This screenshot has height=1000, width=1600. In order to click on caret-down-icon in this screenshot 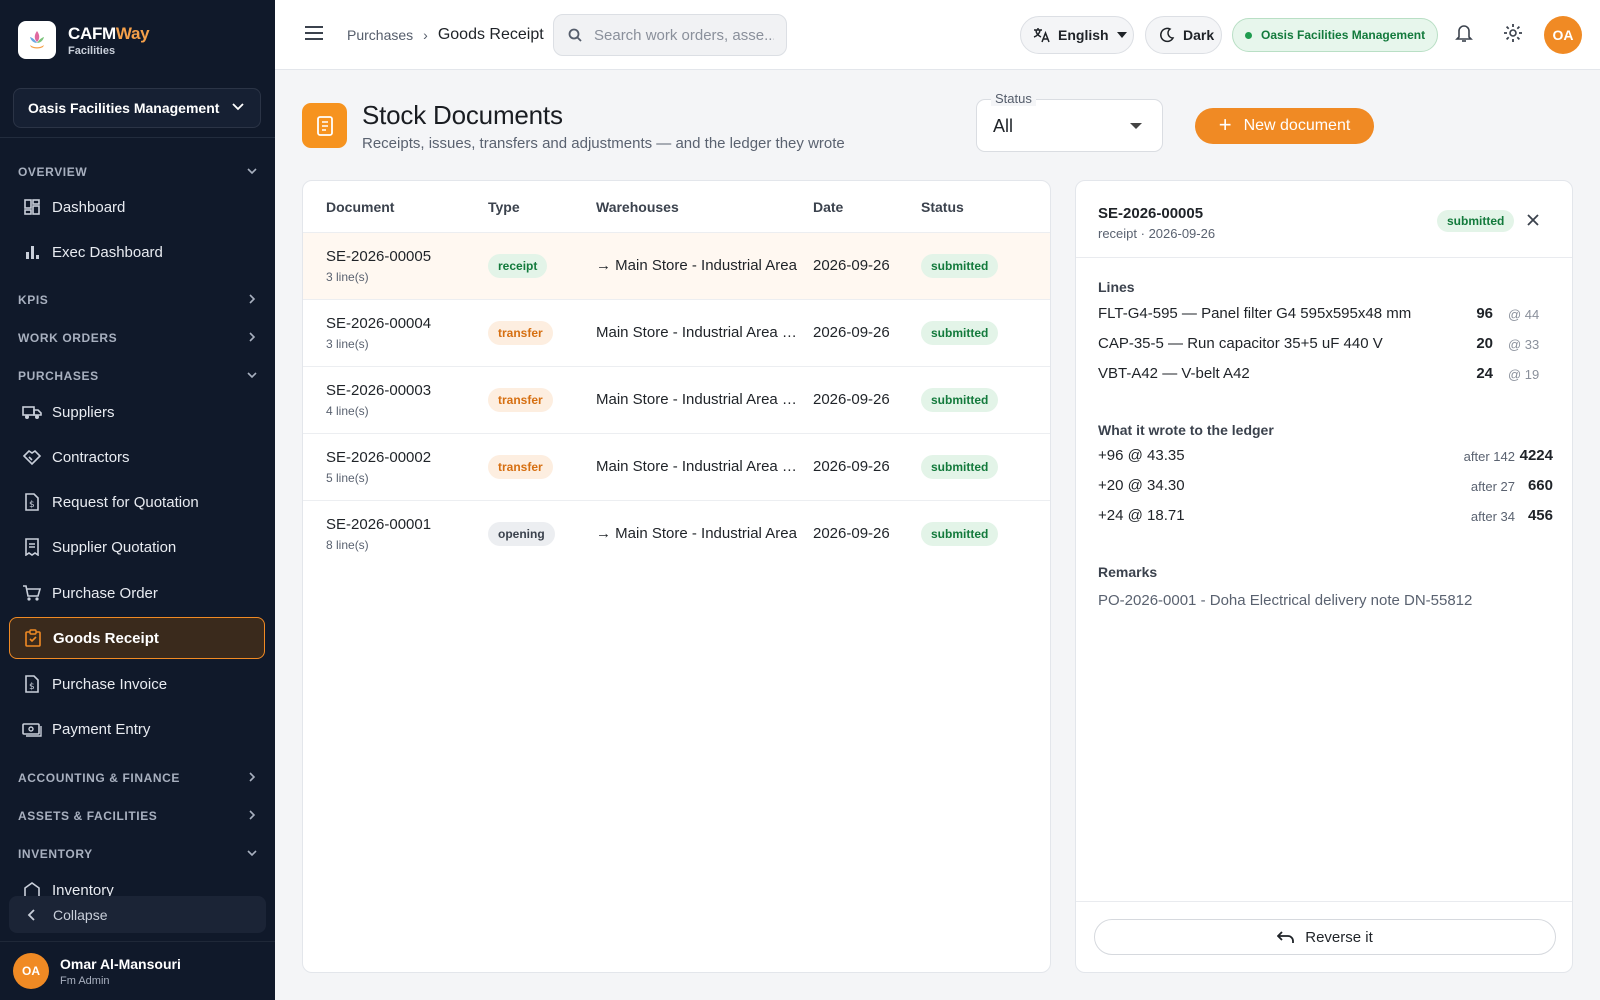, I will do `click(1121, 35)`.